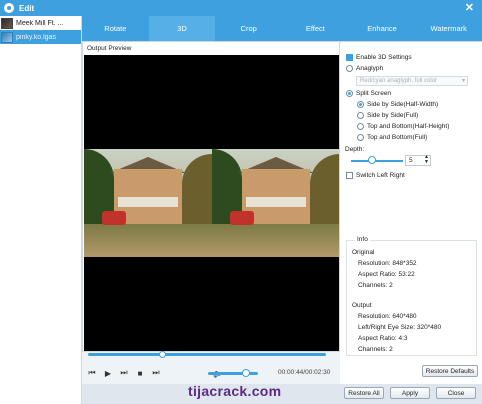 This screenshot has width=482, height=404. I want to click on info-title: Info, so click(362, 239).